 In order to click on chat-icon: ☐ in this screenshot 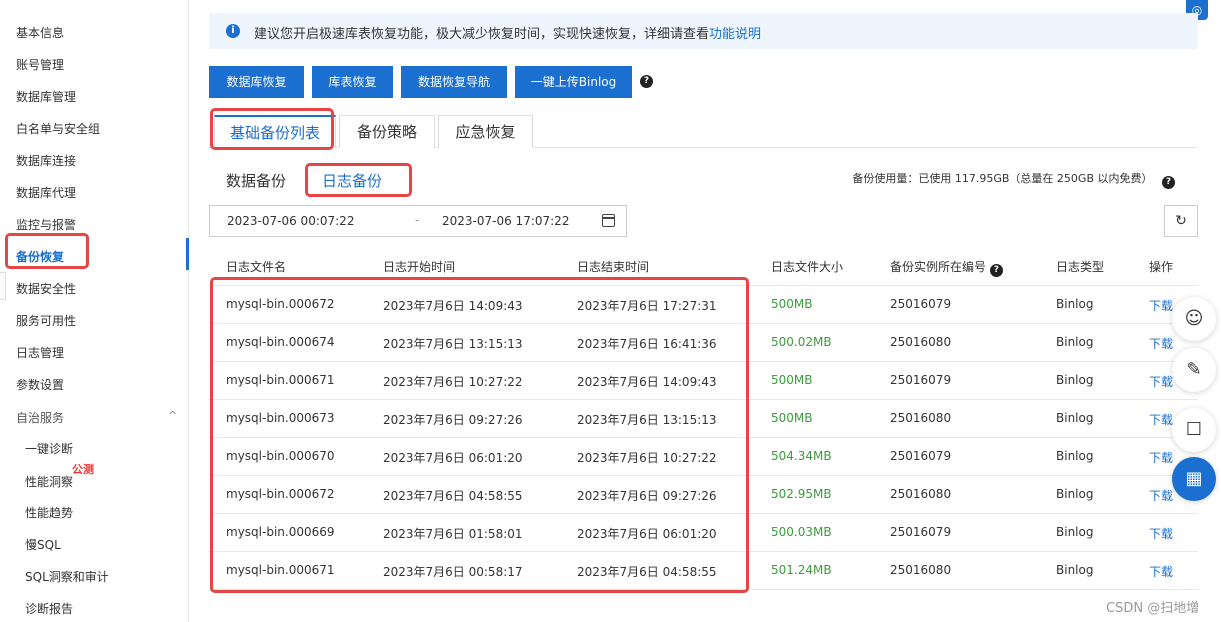, I will do `click(1194, 429)`.